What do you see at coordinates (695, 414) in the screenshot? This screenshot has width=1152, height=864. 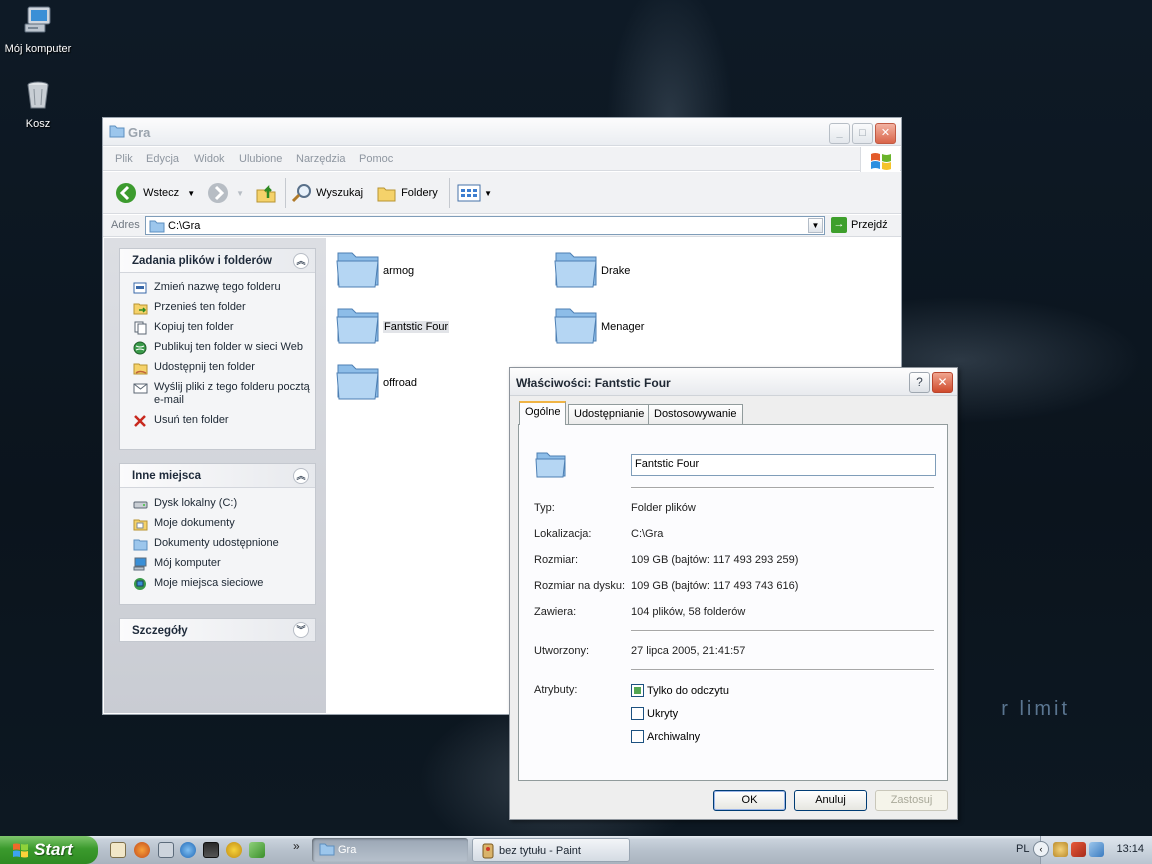 I see `tab-customize: Dostosowywanie` at bounding box center [695, 414].